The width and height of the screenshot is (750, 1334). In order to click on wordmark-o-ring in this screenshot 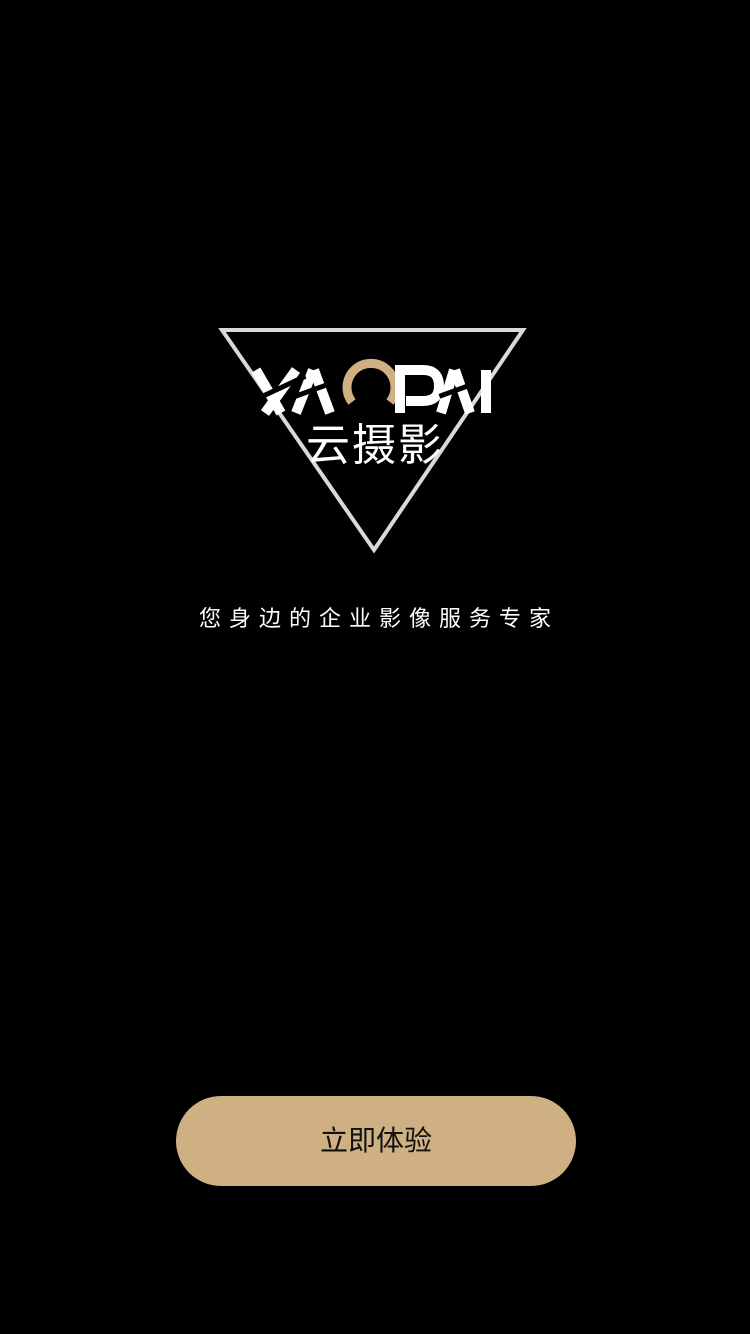, I will do `click(371, 381)`.